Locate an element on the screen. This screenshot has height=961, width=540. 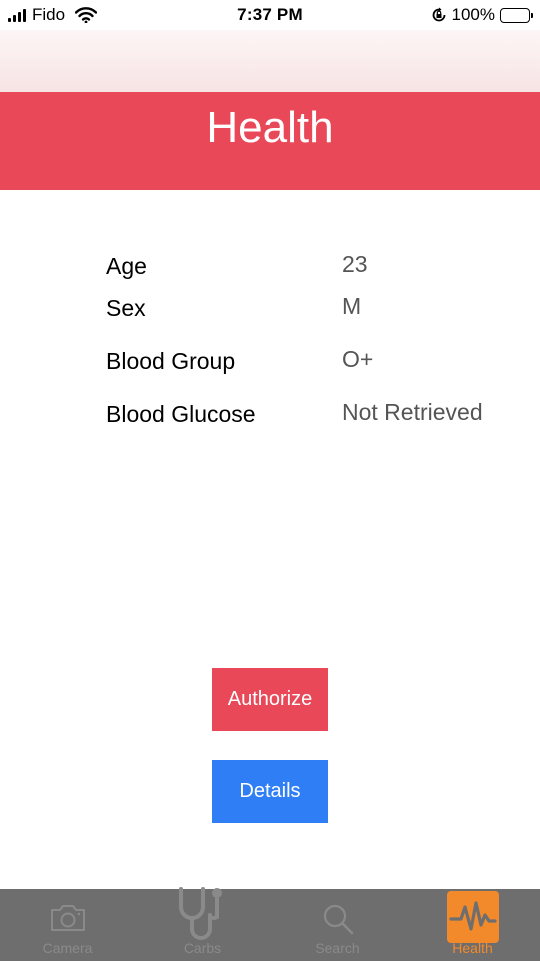
info-row-sex: Sex M is located at coordinates (270, 310).